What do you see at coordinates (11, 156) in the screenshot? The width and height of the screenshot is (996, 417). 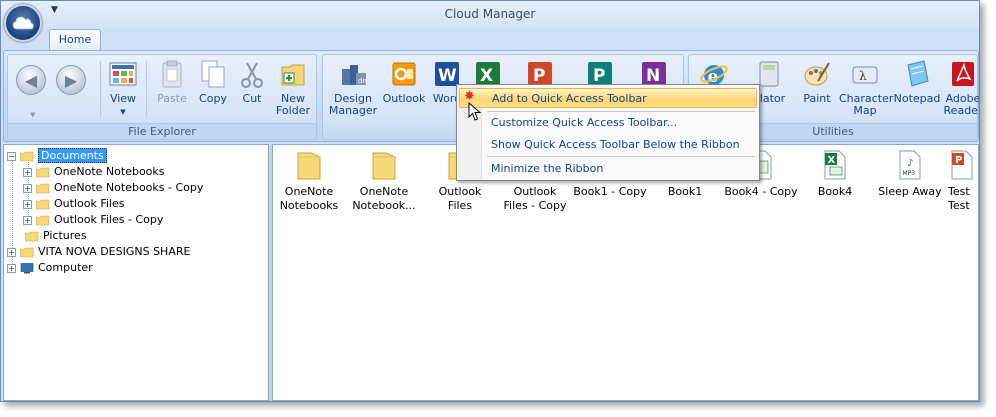 I see `collapse-icon: −` at bounding box center [11, 156].